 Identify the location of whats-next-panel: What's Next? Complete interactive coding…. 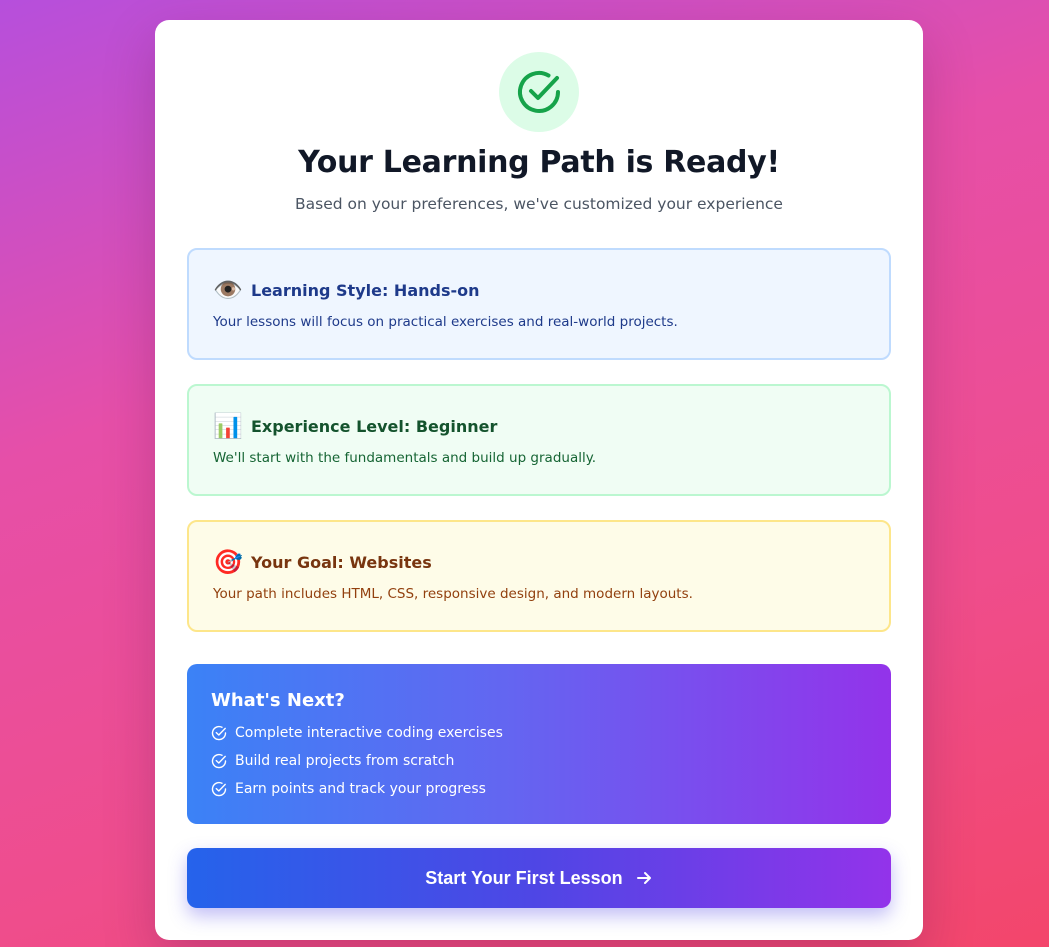
(539, 744).